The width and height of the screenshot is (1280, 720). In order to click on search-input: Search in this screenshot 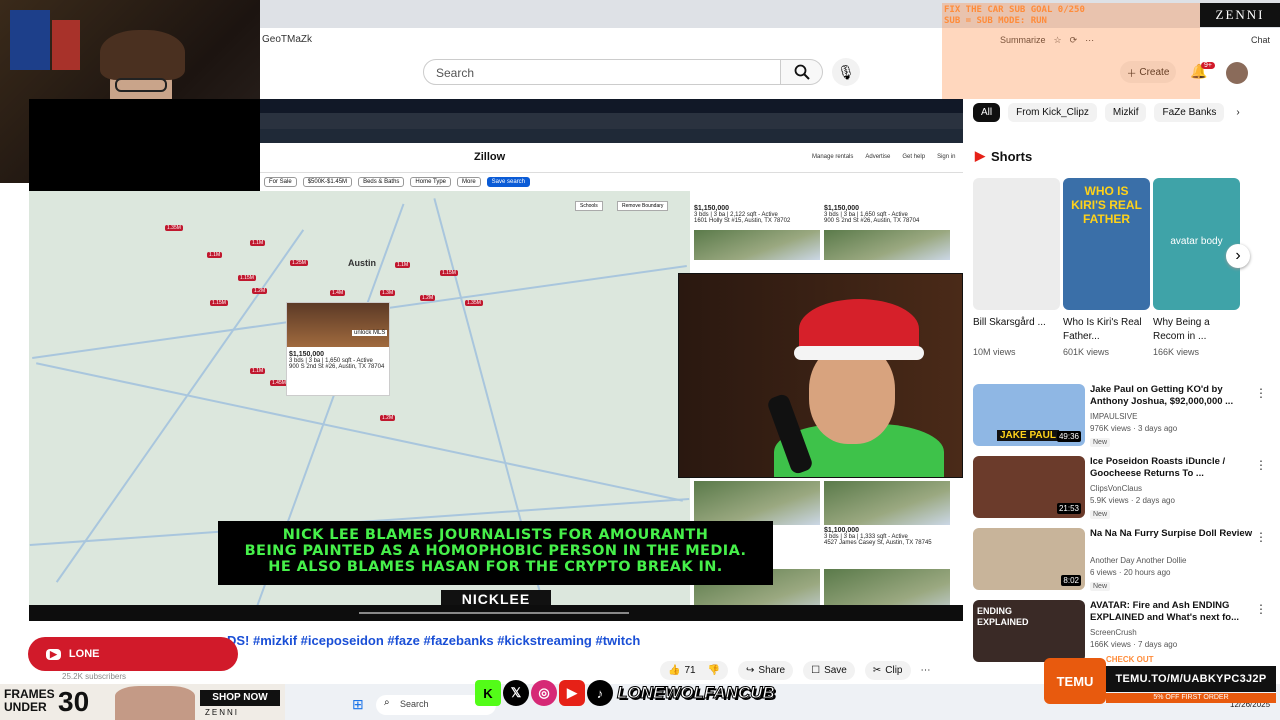, I will do `click(602, 72)`.